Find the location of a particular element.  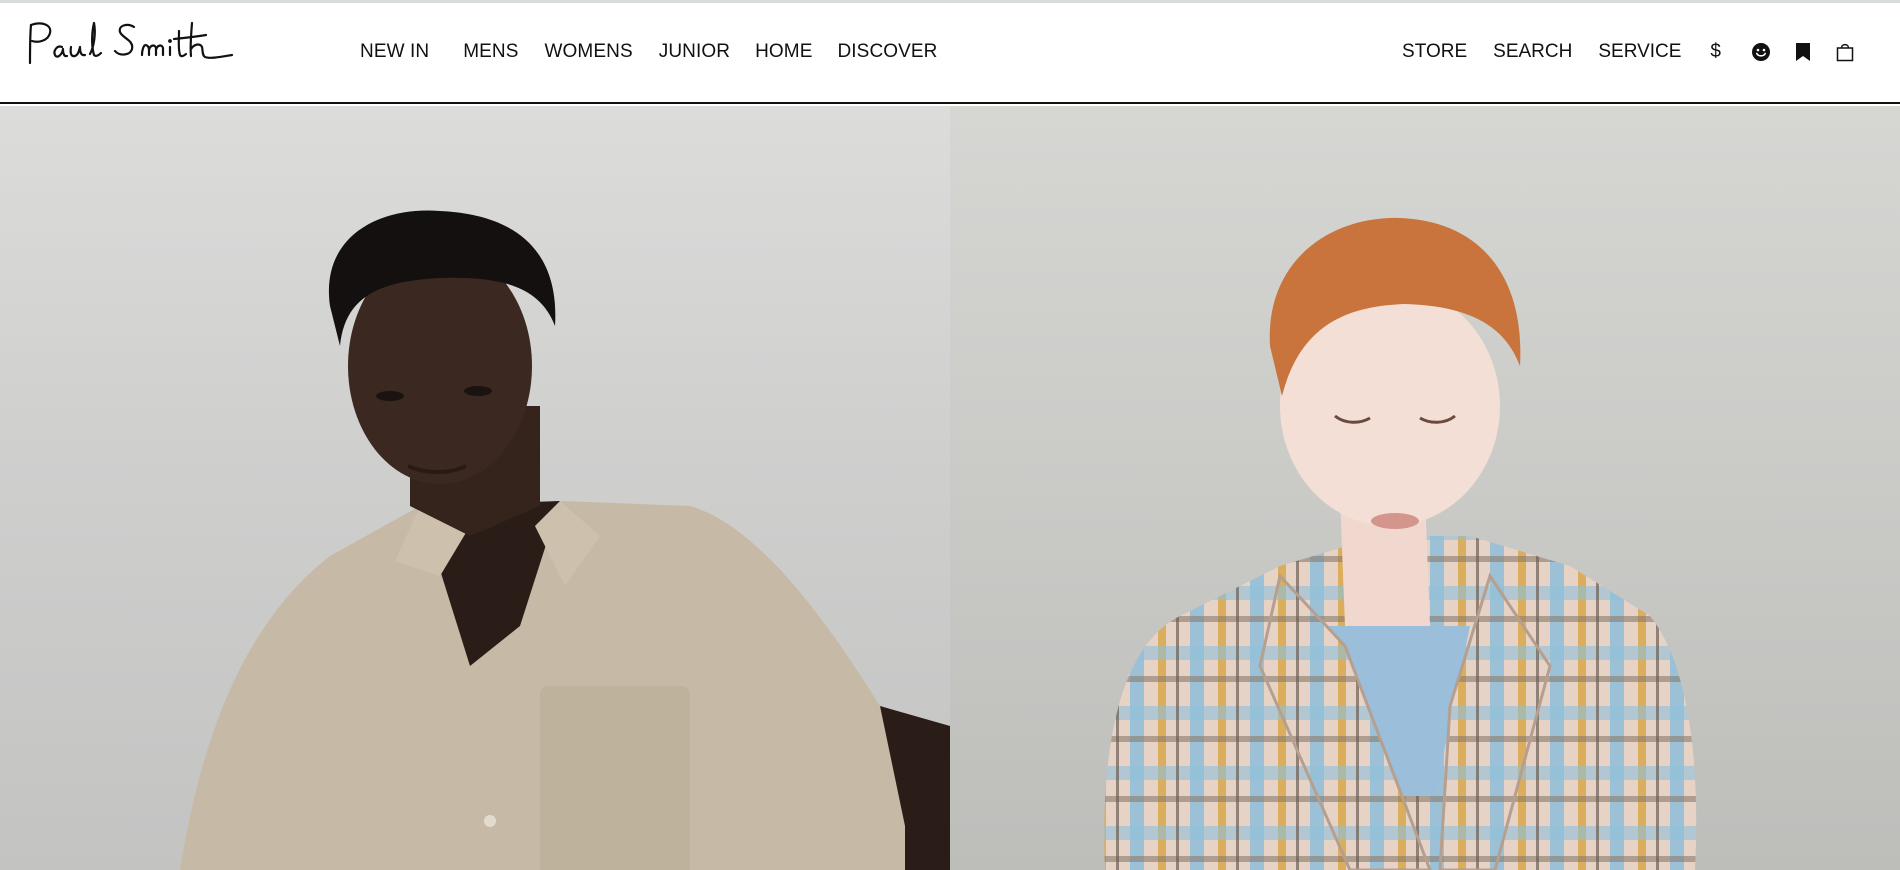

store-link: STORE is located at coordinates (1434, 52).